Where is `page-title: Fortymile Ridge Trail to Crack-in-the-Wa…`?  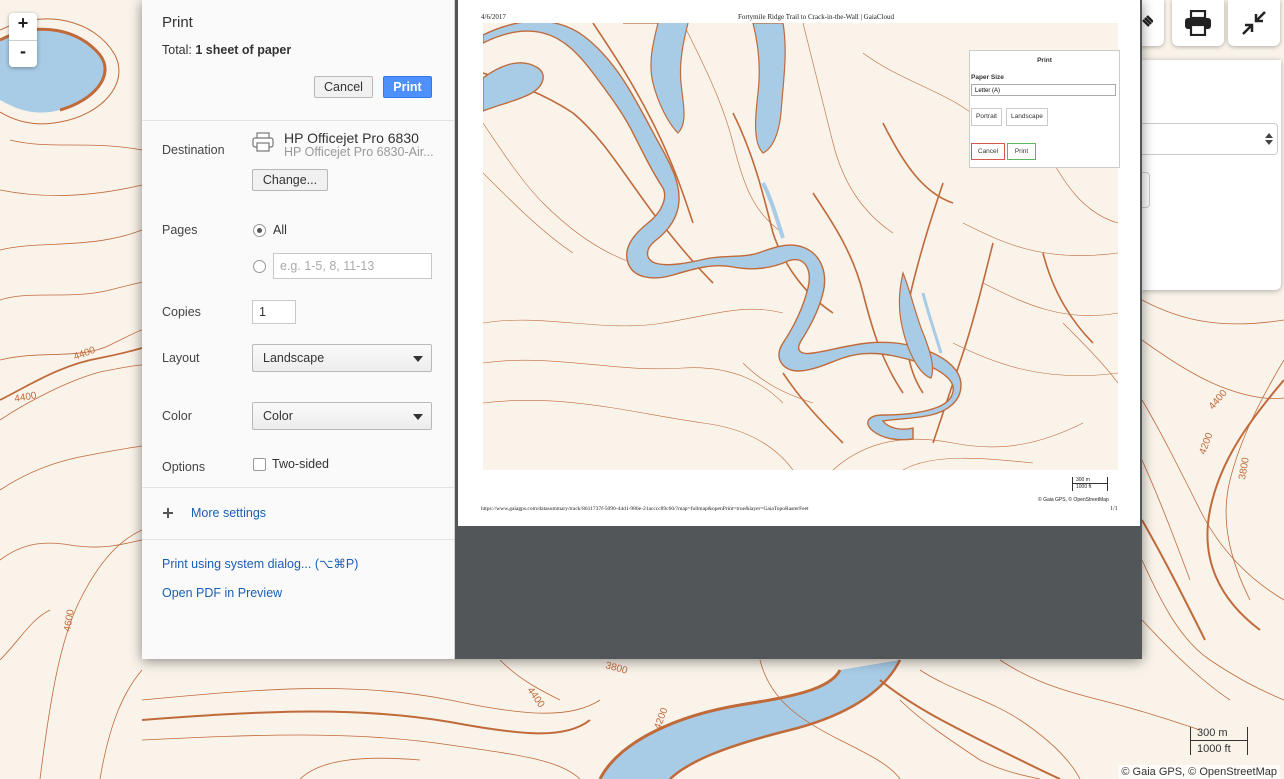 page-title: Fortymile Ridge Trail to Crack-in-the-Wa… is located at coordinates (816, 17).